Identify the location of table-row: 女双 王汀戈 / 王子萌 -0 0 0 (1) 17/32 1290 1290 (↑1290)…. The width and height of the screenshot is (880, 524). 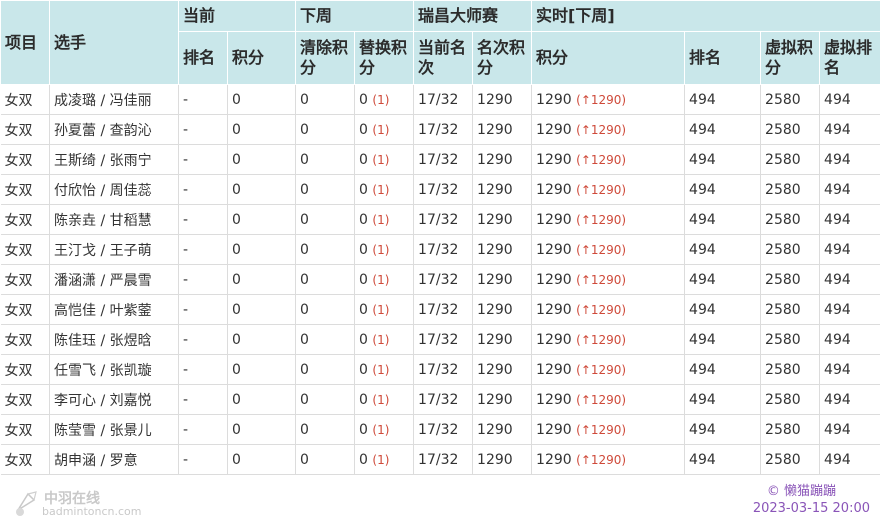
(440, 249).